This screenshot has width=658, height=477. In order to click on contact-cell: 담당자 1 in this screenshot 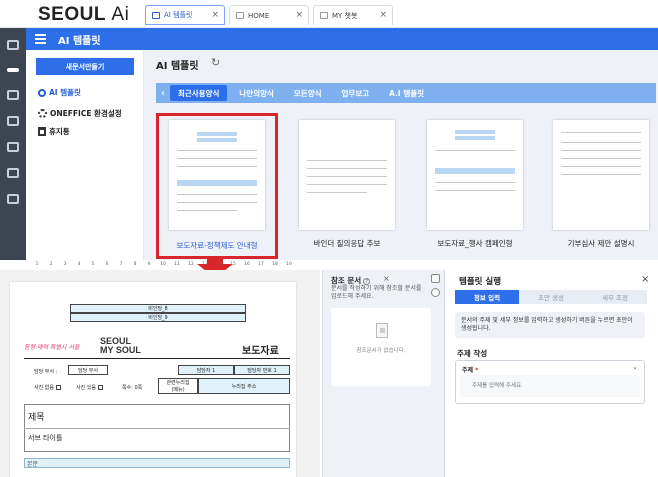, I will do `click(206, 370)`.